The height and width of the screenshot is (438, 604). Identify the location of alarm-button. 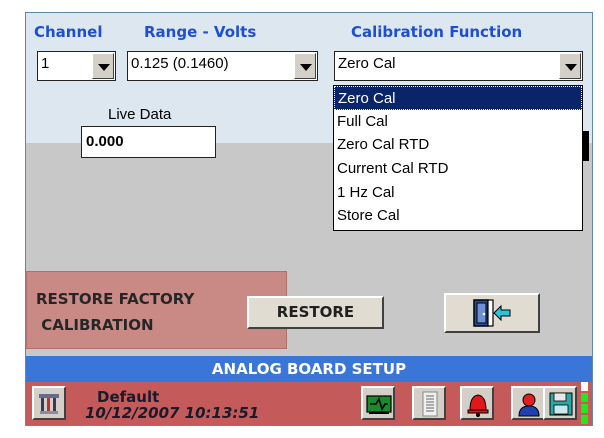
(477, 403).